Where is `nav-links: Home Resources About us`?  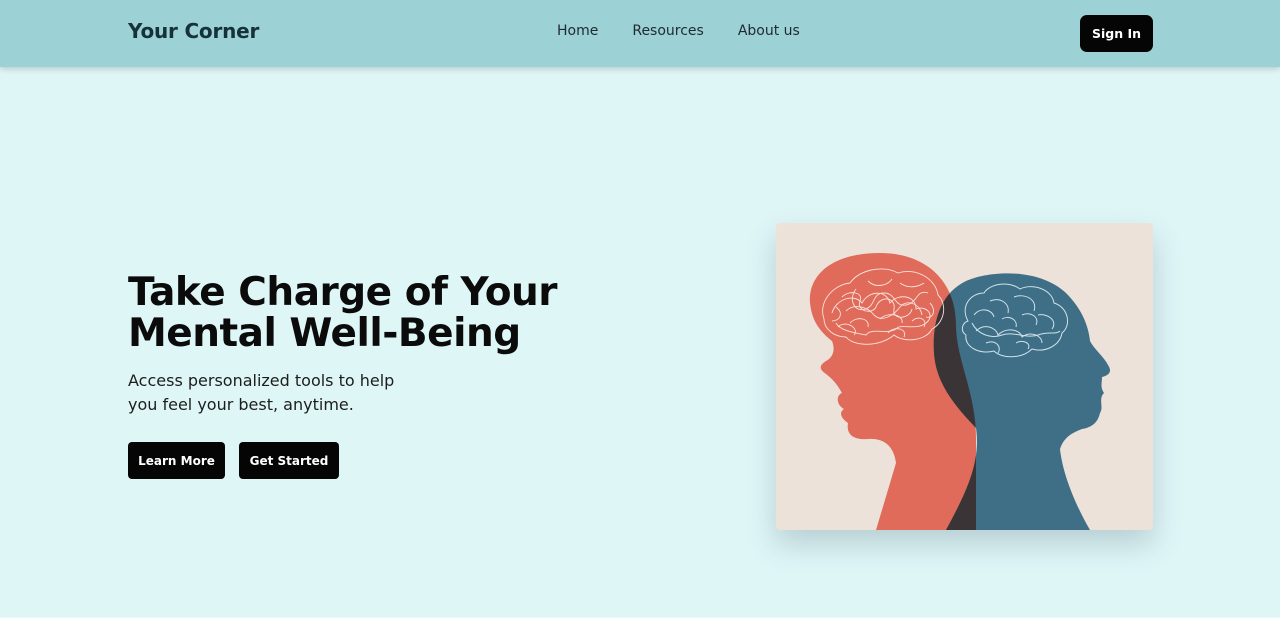 nav-links: Home Resources About us is located at coordinates (695, 31).